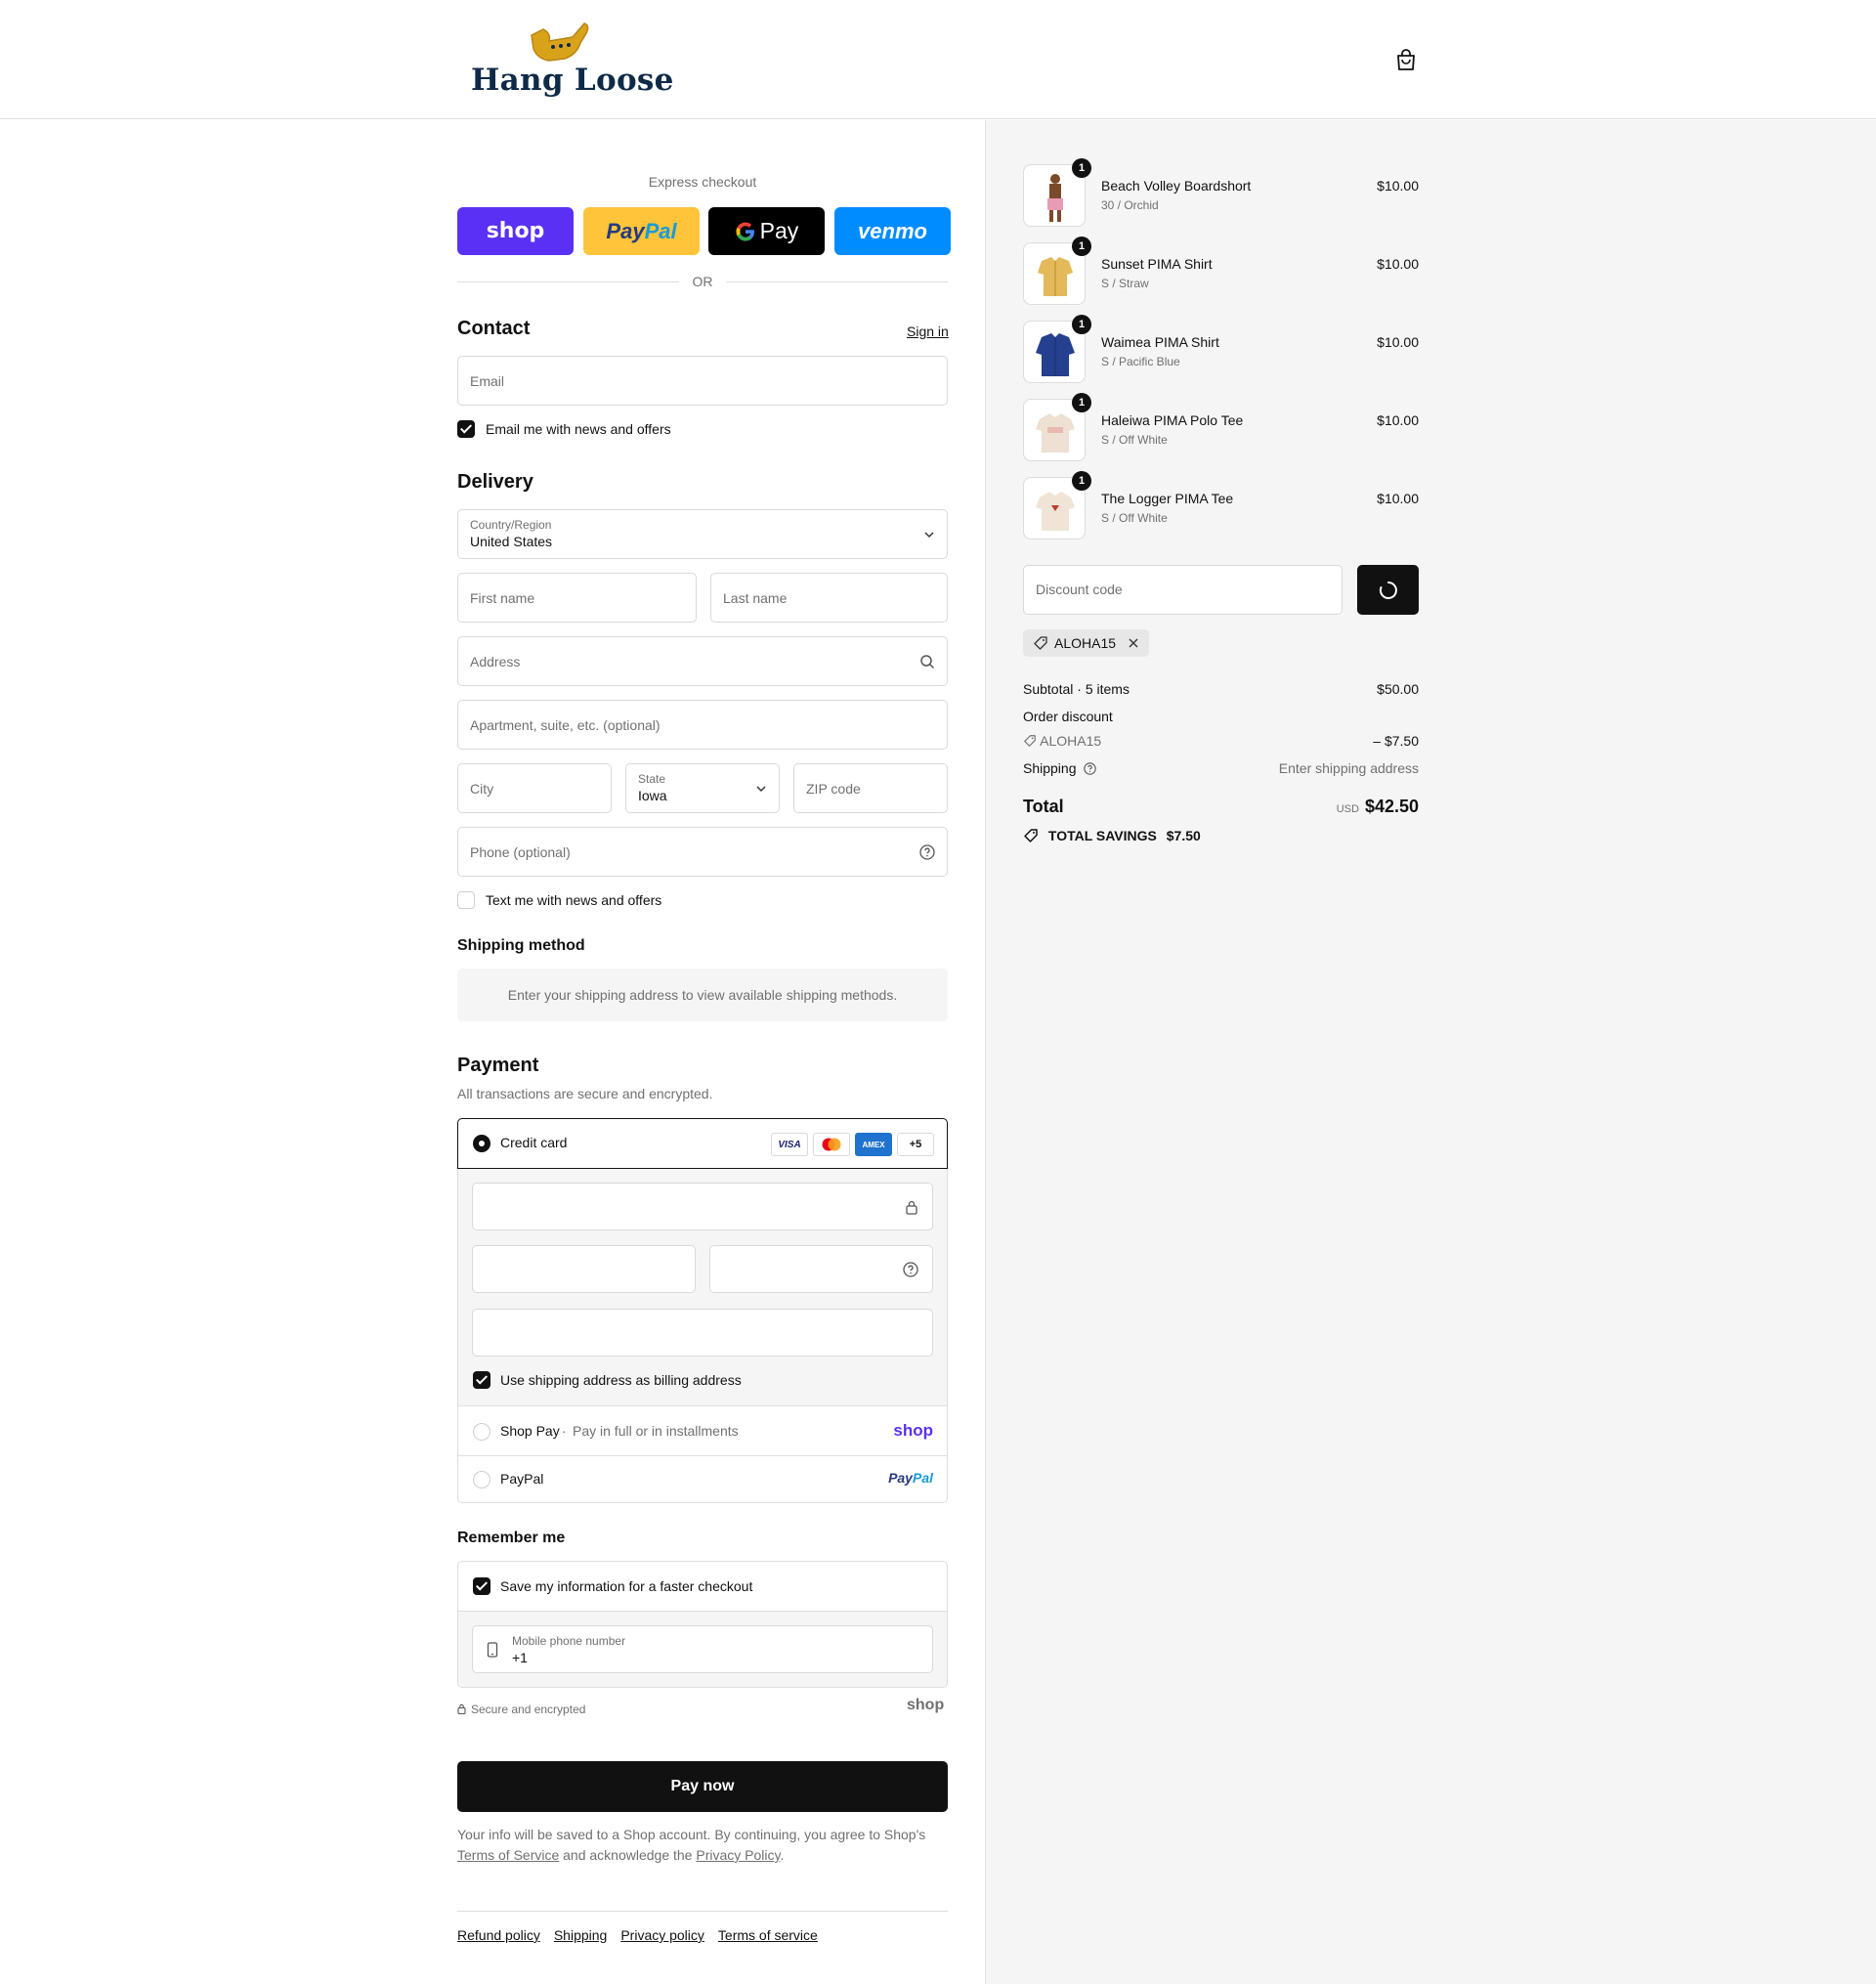 The image size is (1876, 1984). Describe the element at coordinates (821, 1269) in the screenshot. I see `card-cvv-field` at that location.